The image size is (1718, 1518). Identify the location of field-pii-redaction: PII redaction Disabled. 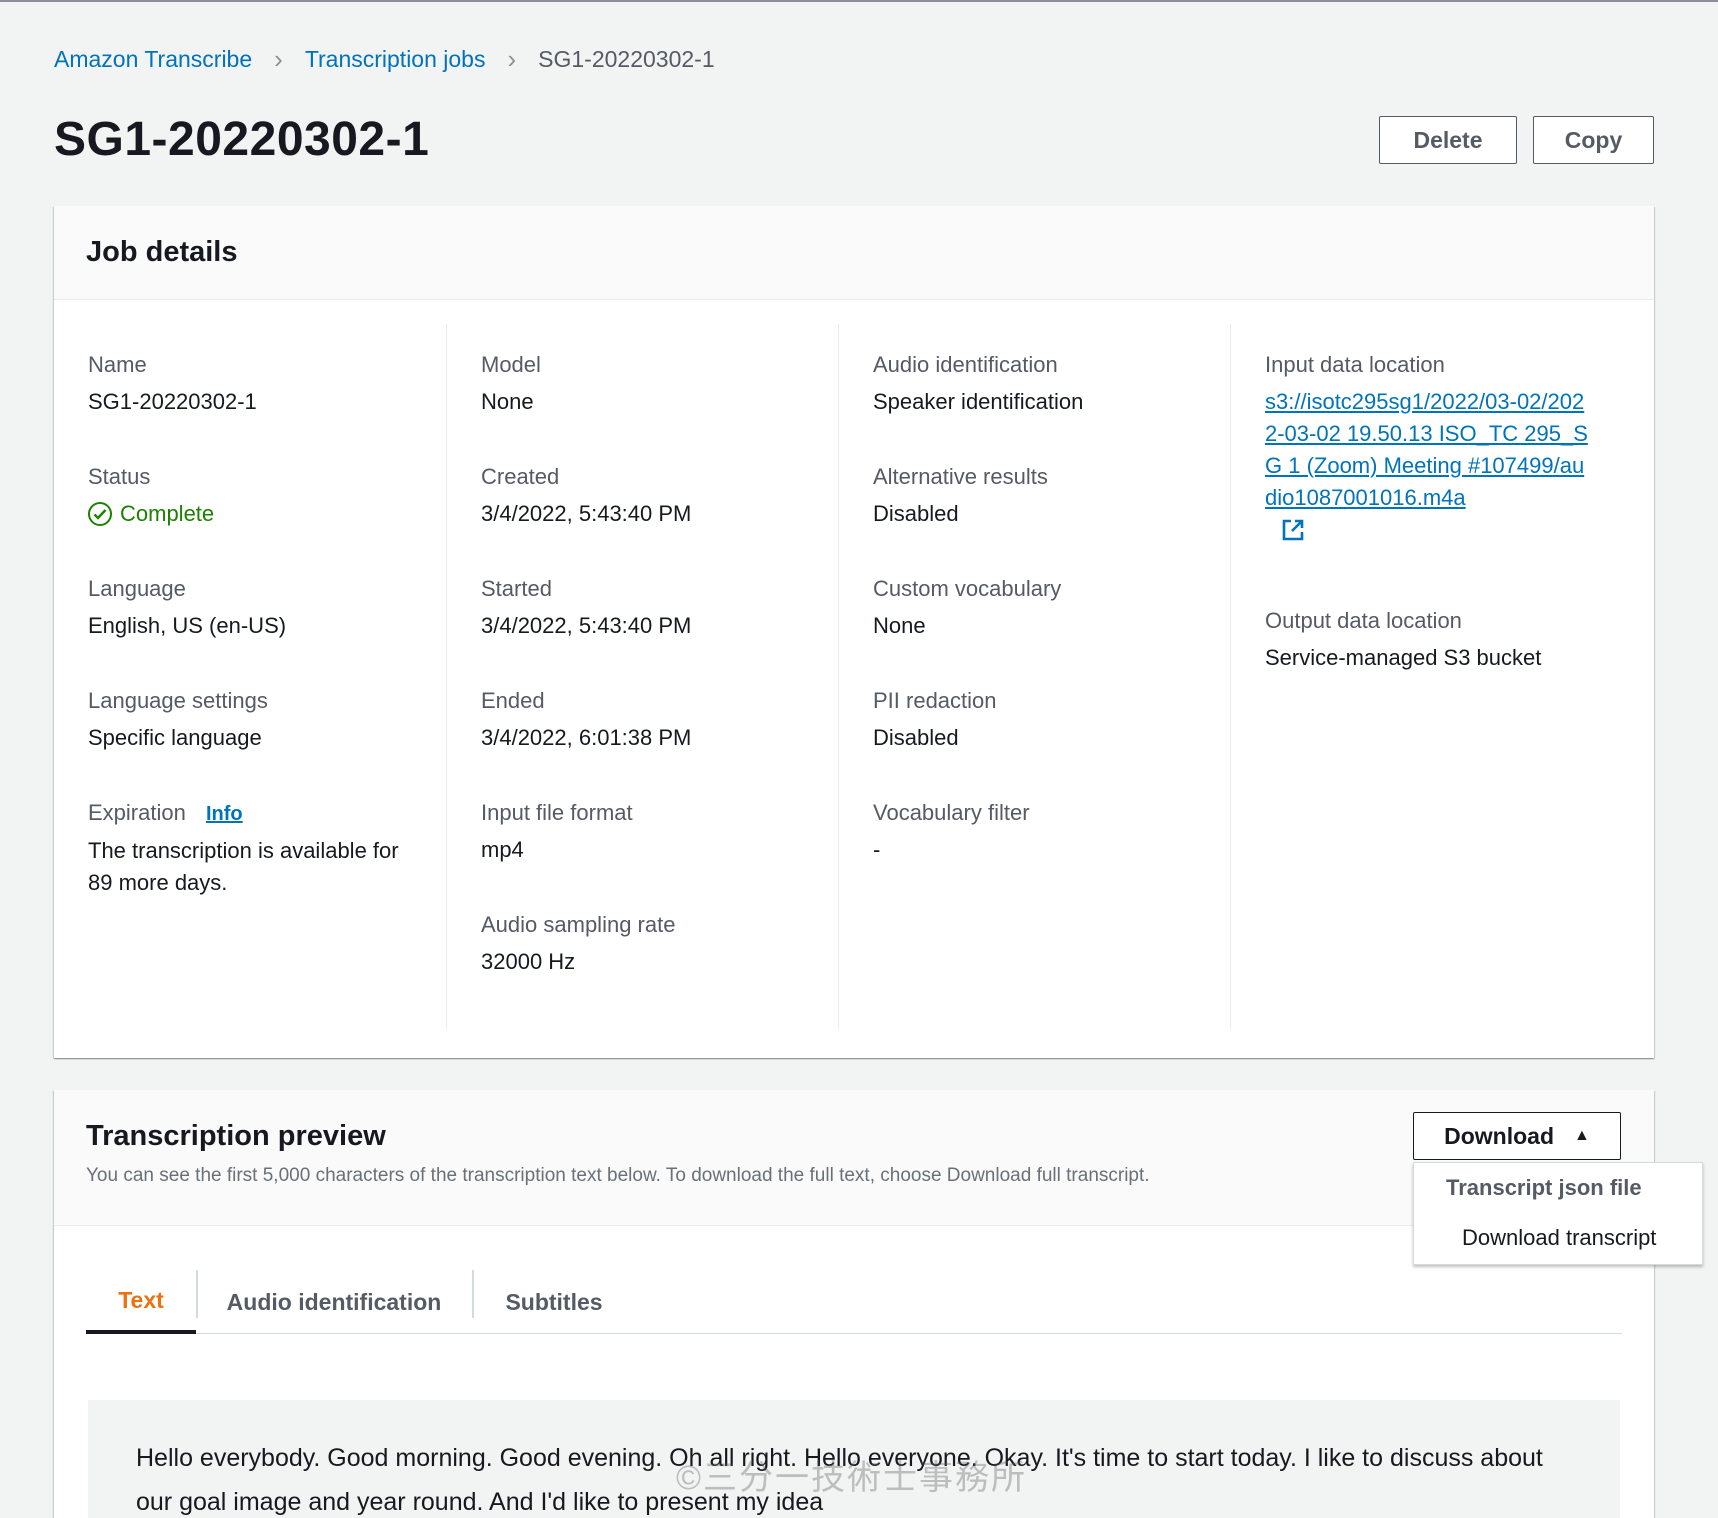
(1034, 730).